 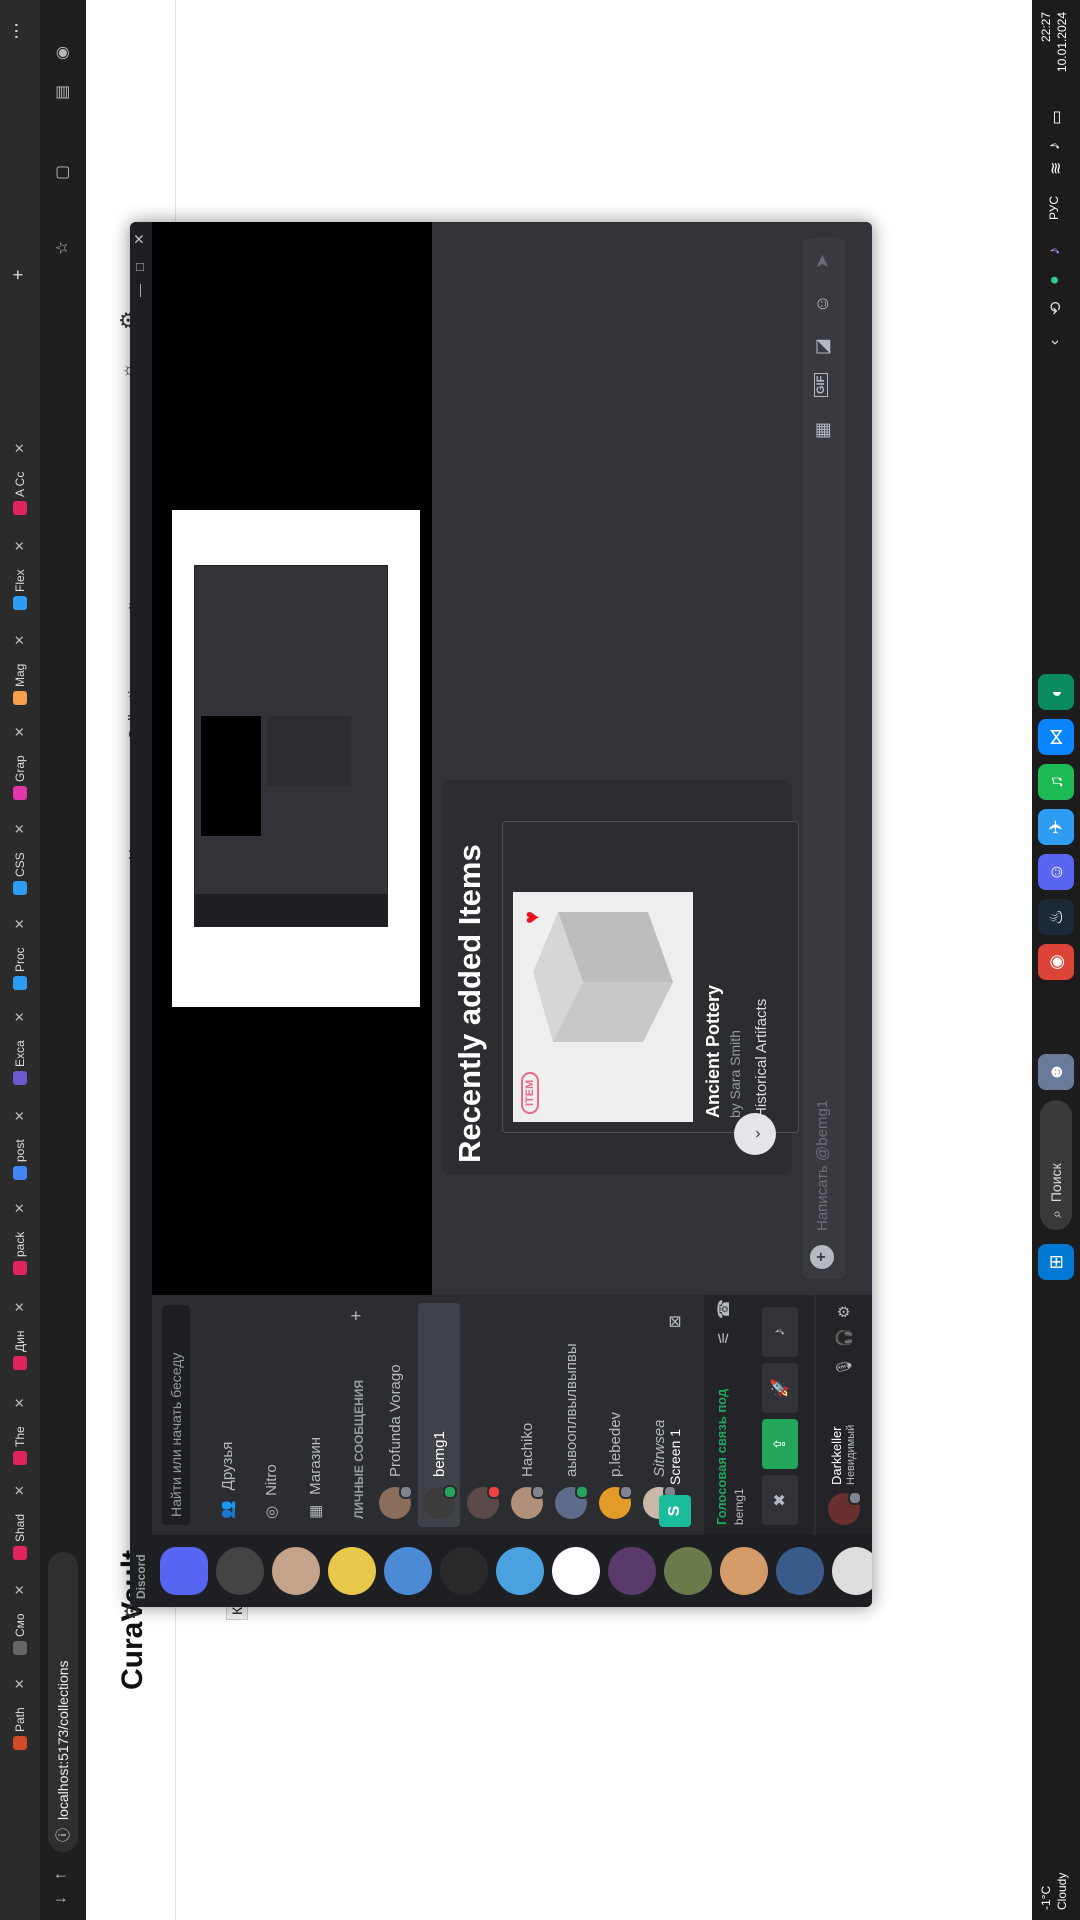 I want to click on scroll-down-chevron-icon: ⌄, so click(x=755, y=1134).